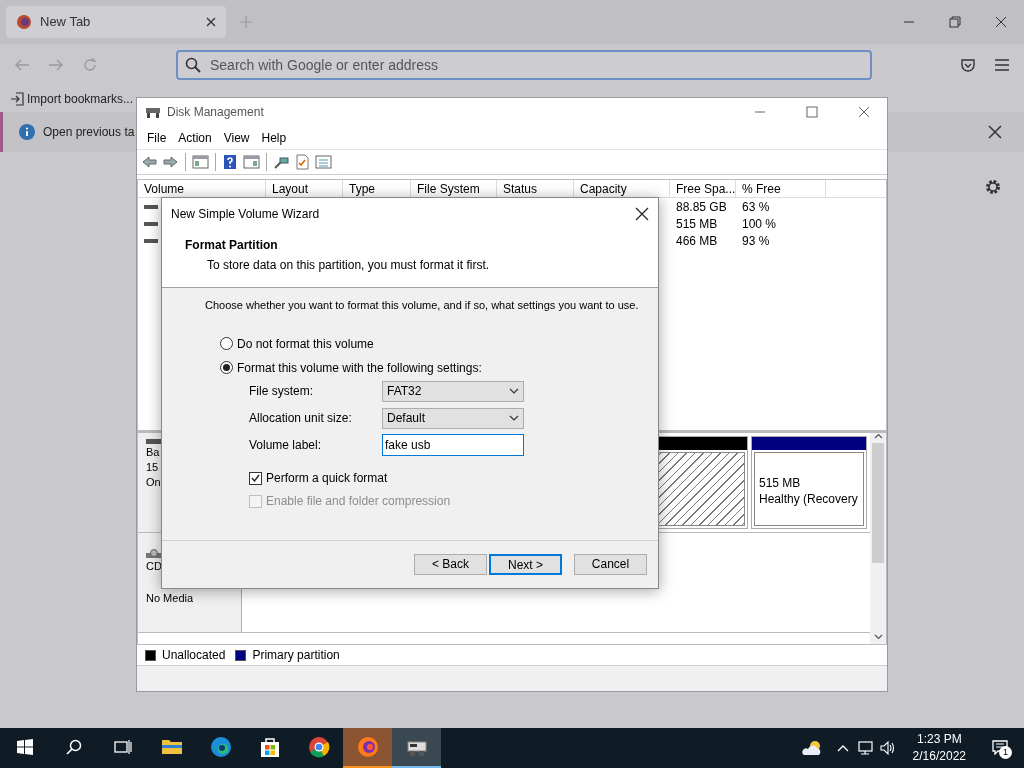 This screenshot has width=1024, height=768. What do you see at coordinates (886, 748) in the screenshot?
I see `volume-icon` at bounding box center [886, 748].